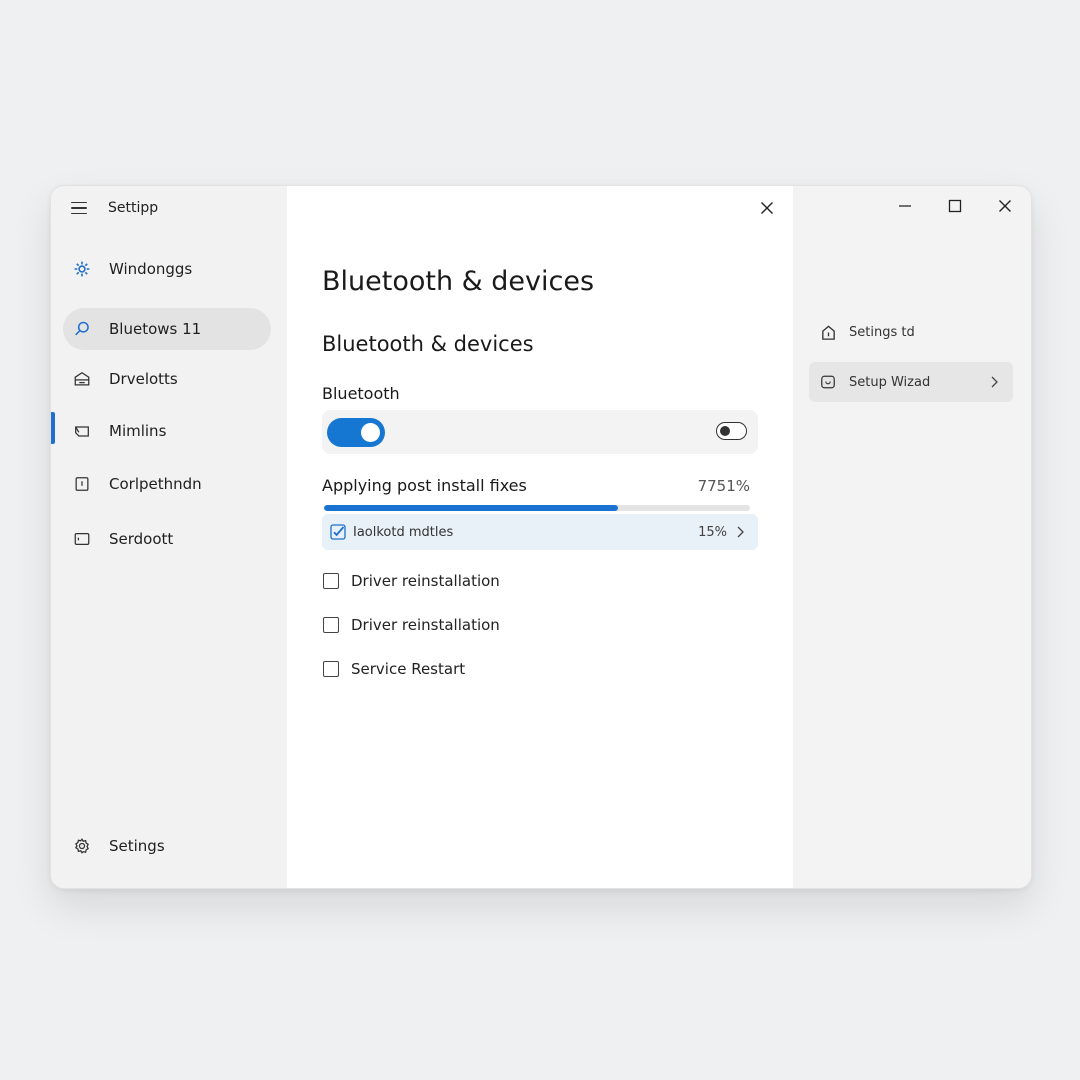  I want to click on step-checkbox-driver-reinstallation-1: Driver reinstallation, so click(411, 581).